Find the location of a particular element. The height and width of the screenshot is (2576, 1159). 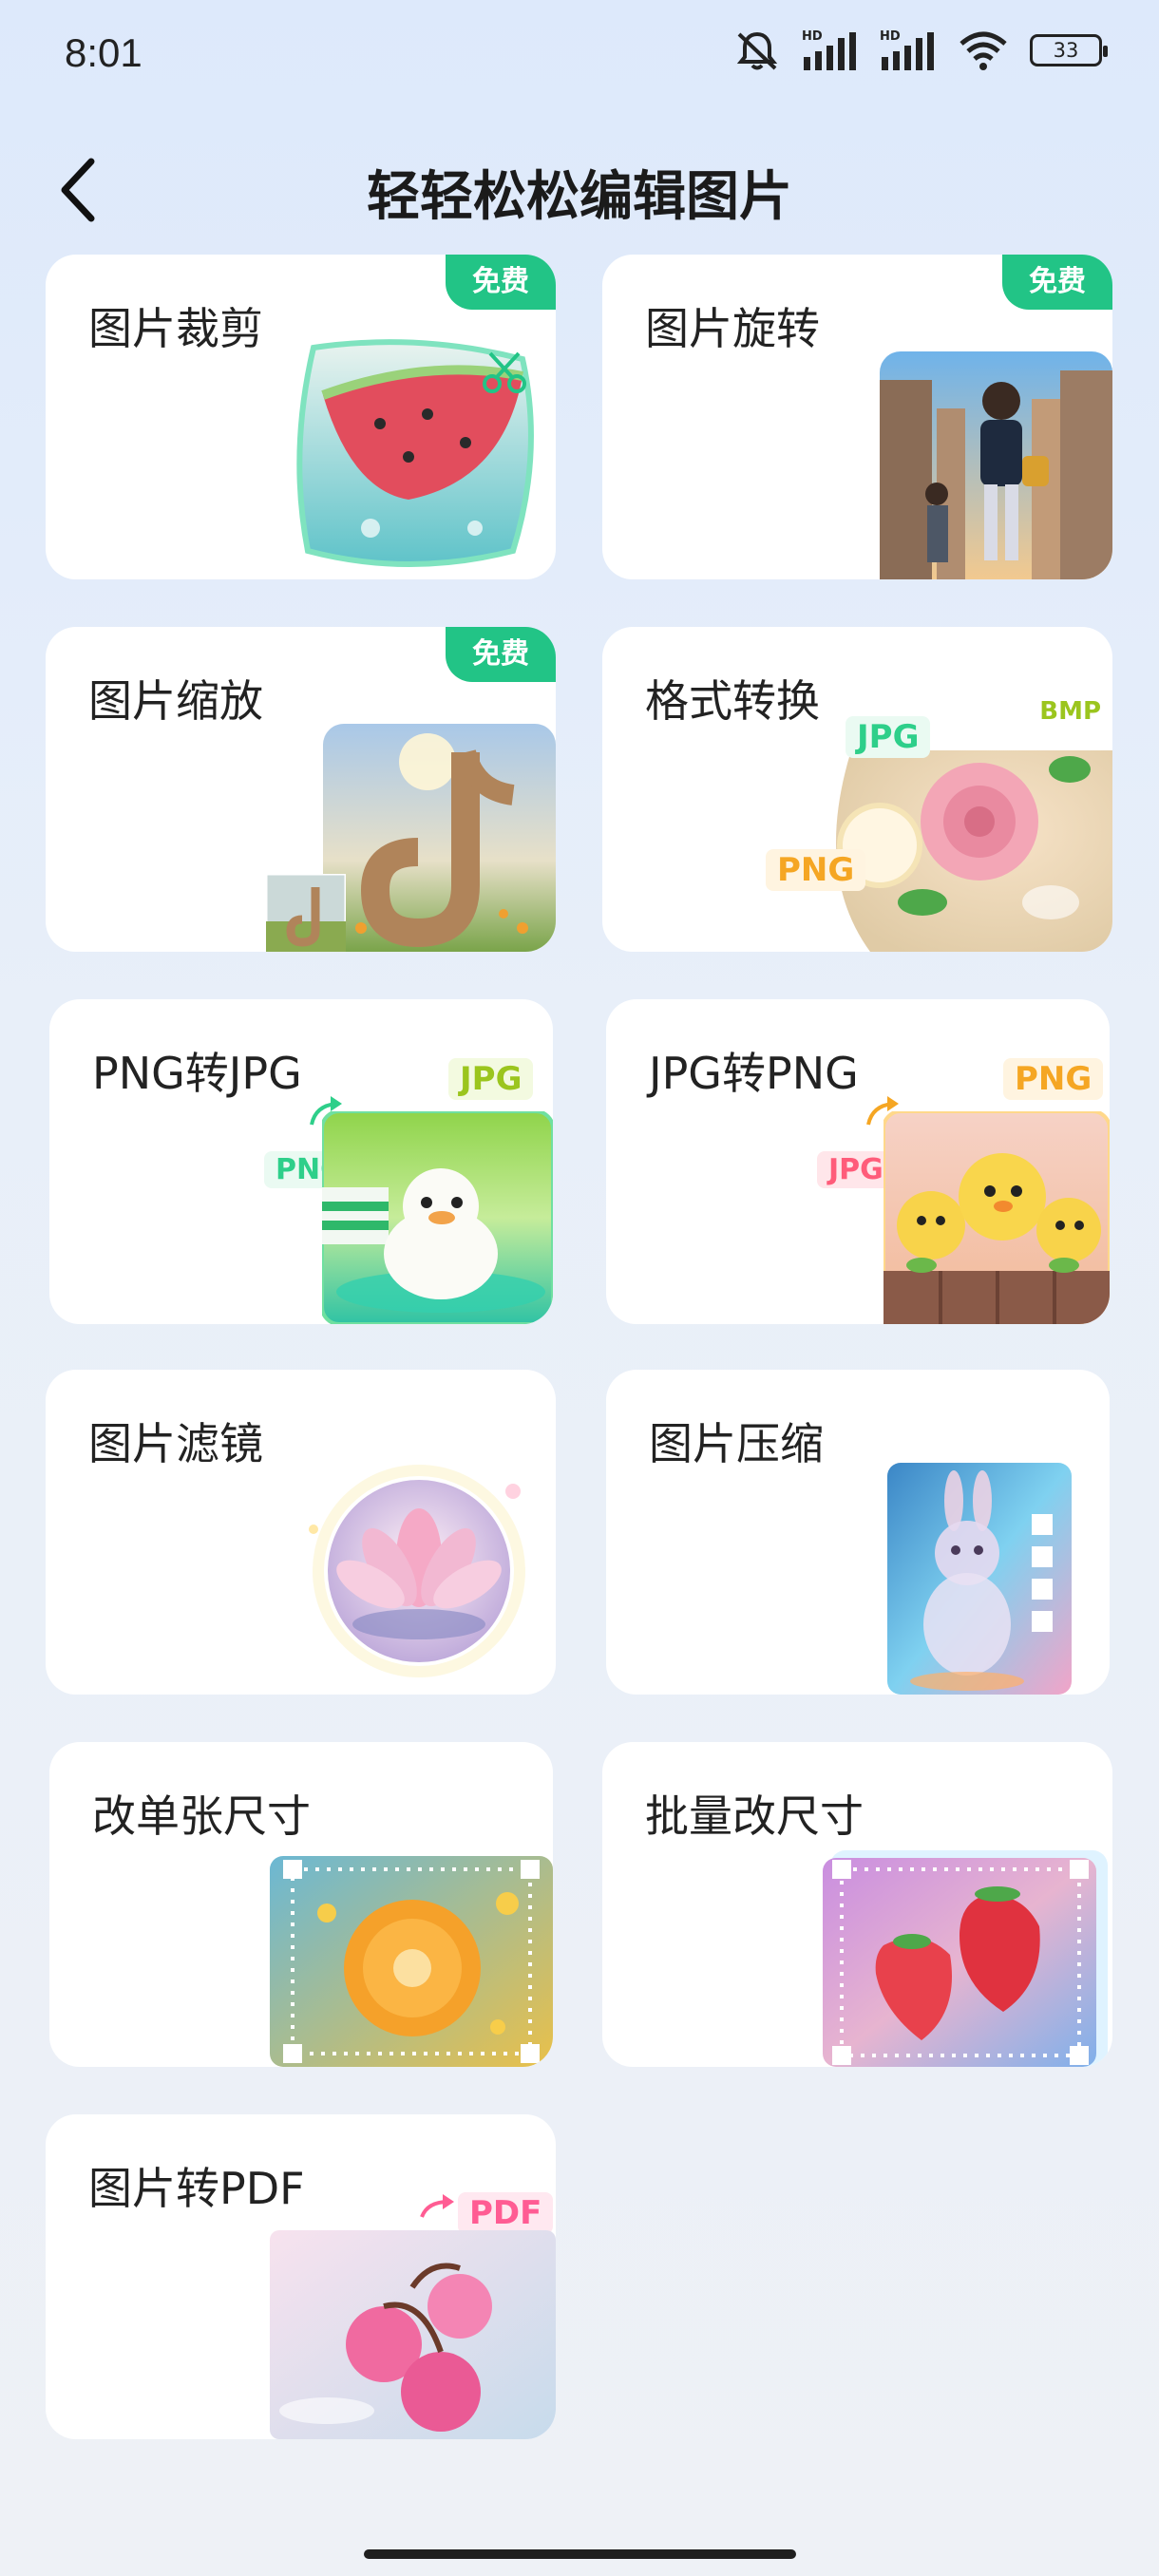

tool-title: PNG转JPG is located at coordinates (197, 1073).